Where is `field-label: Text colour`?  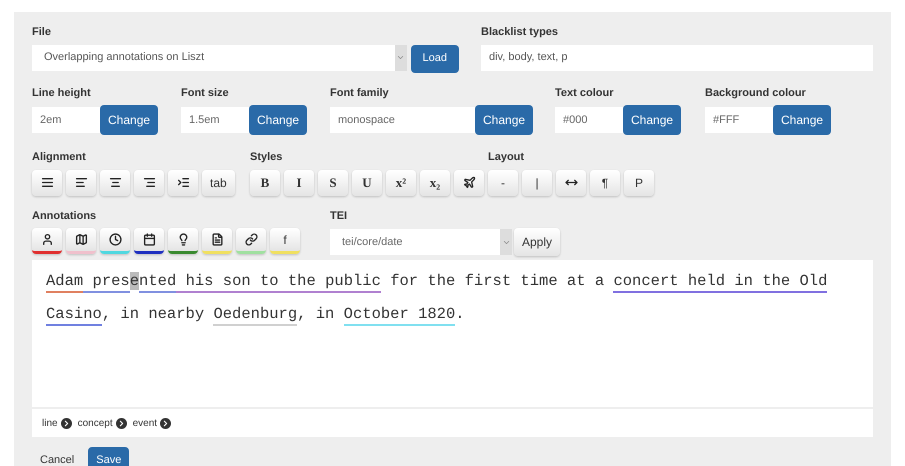
field-label: Text colour is located at coordinates (584, 93).